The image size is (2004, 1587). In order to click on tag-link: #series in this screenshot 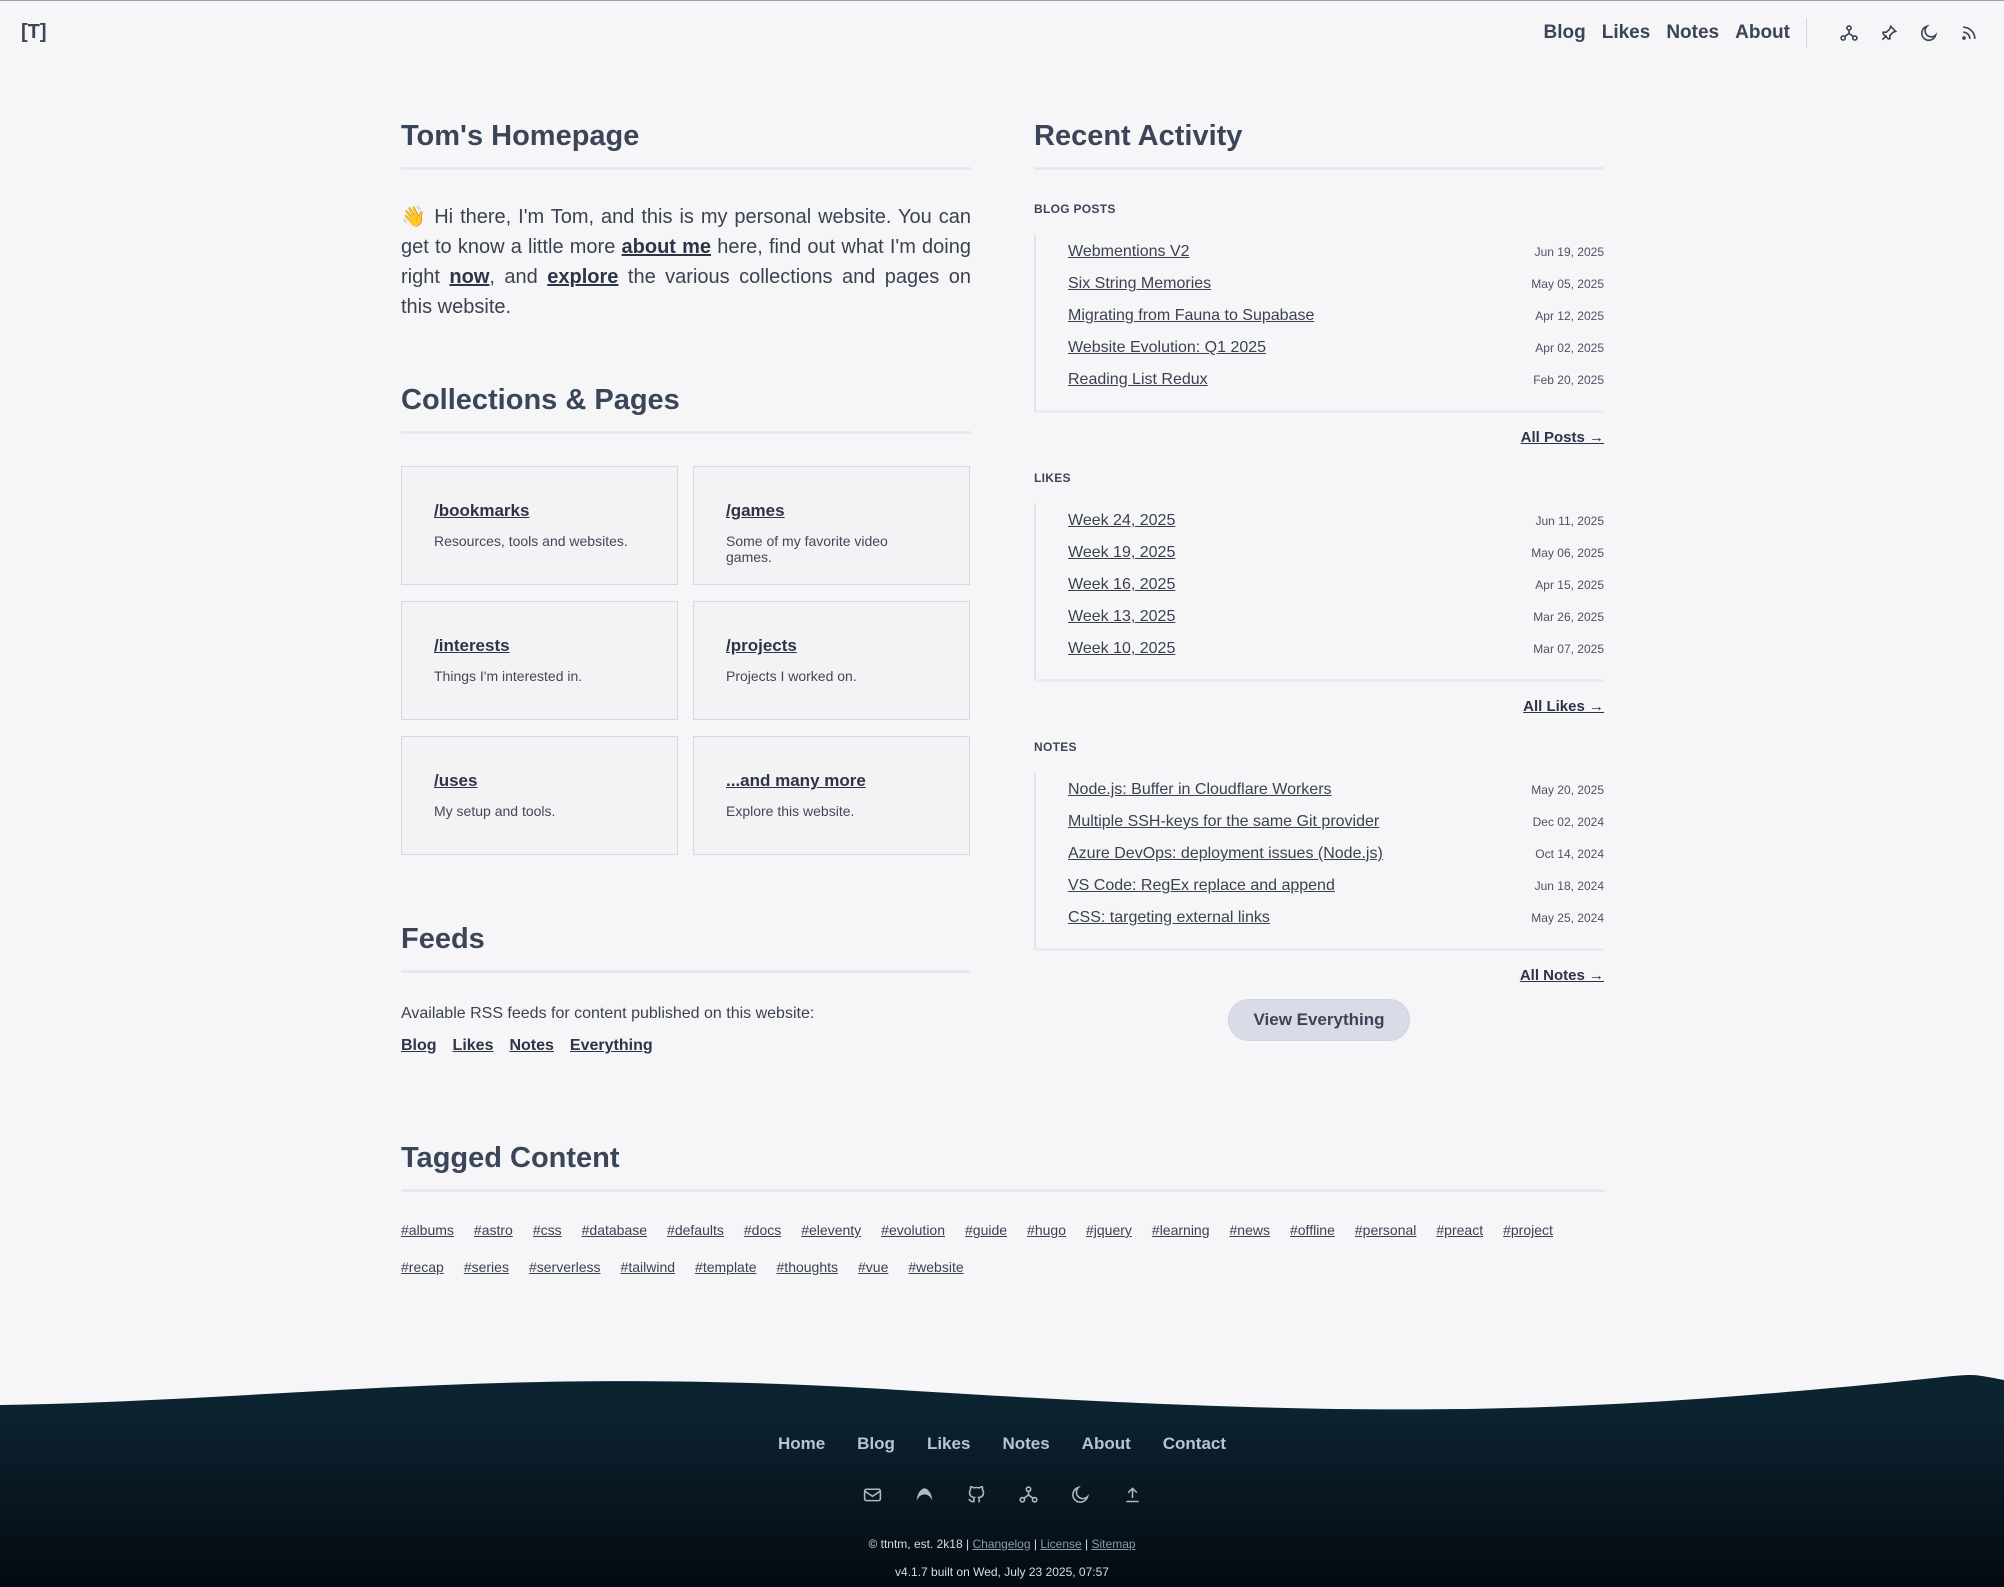, I will do `click(486, 1270)`.